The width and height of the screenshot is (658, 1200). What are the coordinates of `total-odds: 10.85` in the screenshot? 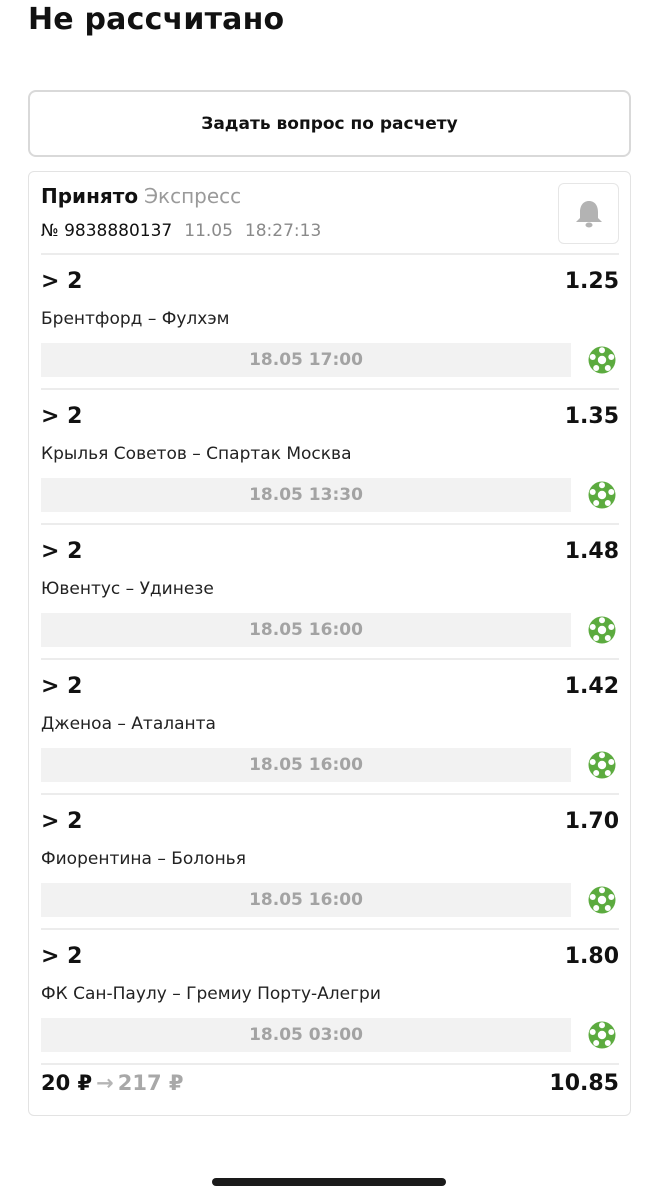 It's located at (584, 1083).